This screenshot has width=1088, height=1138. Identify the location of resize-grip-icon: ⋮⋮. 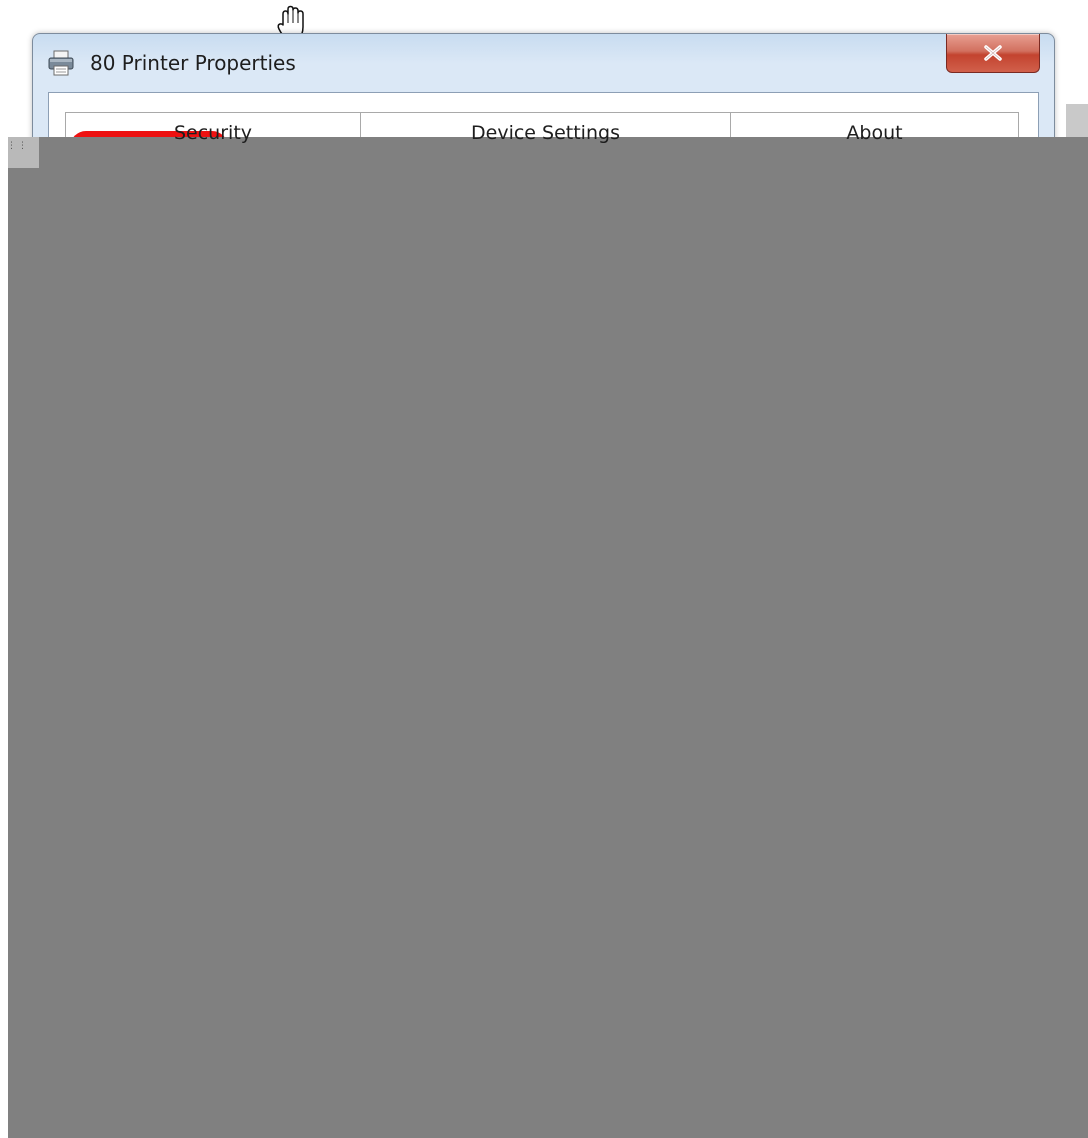
(18, 146).